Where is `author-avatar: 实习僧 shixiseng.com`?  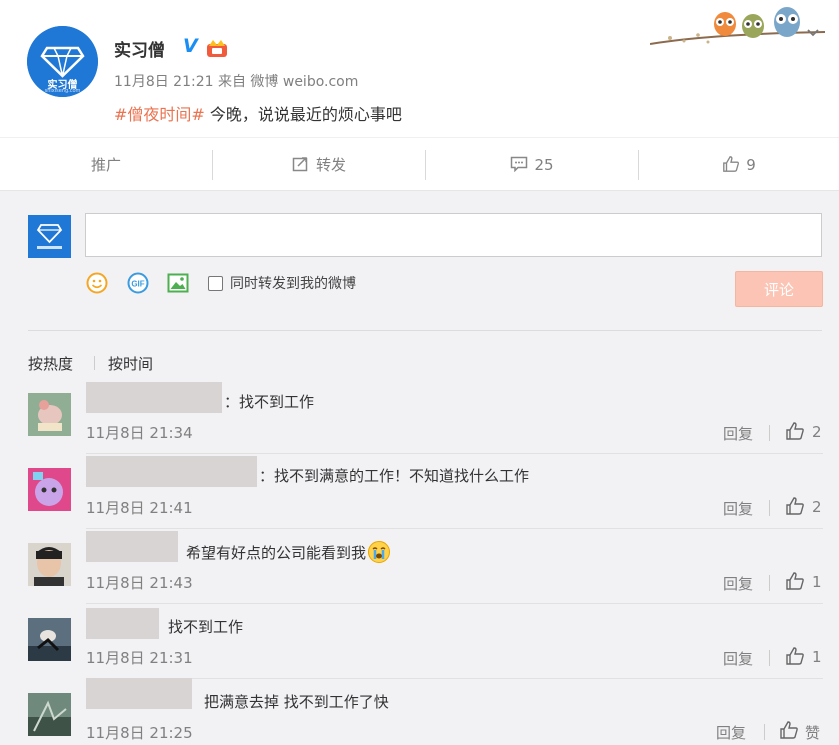 author-avatar: 实习僧 shixiseng.com is located at coordinates (62, 61).